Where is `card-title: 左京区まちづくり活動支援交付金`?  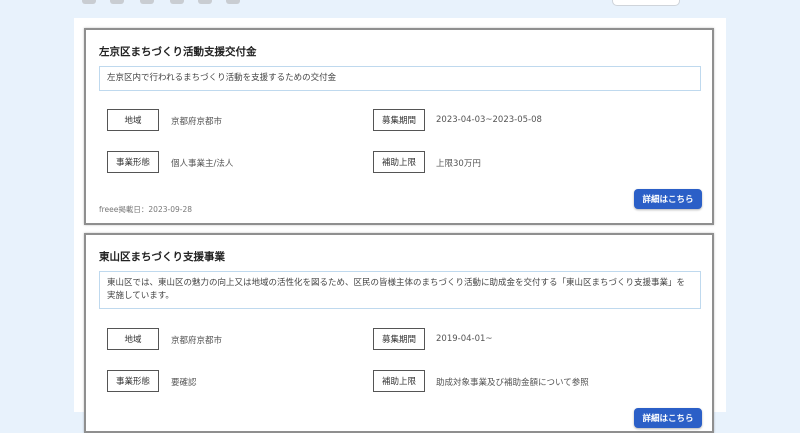
card-title: 左京区まちづくり活動支援交付金 is located at coordinates (178, 52).